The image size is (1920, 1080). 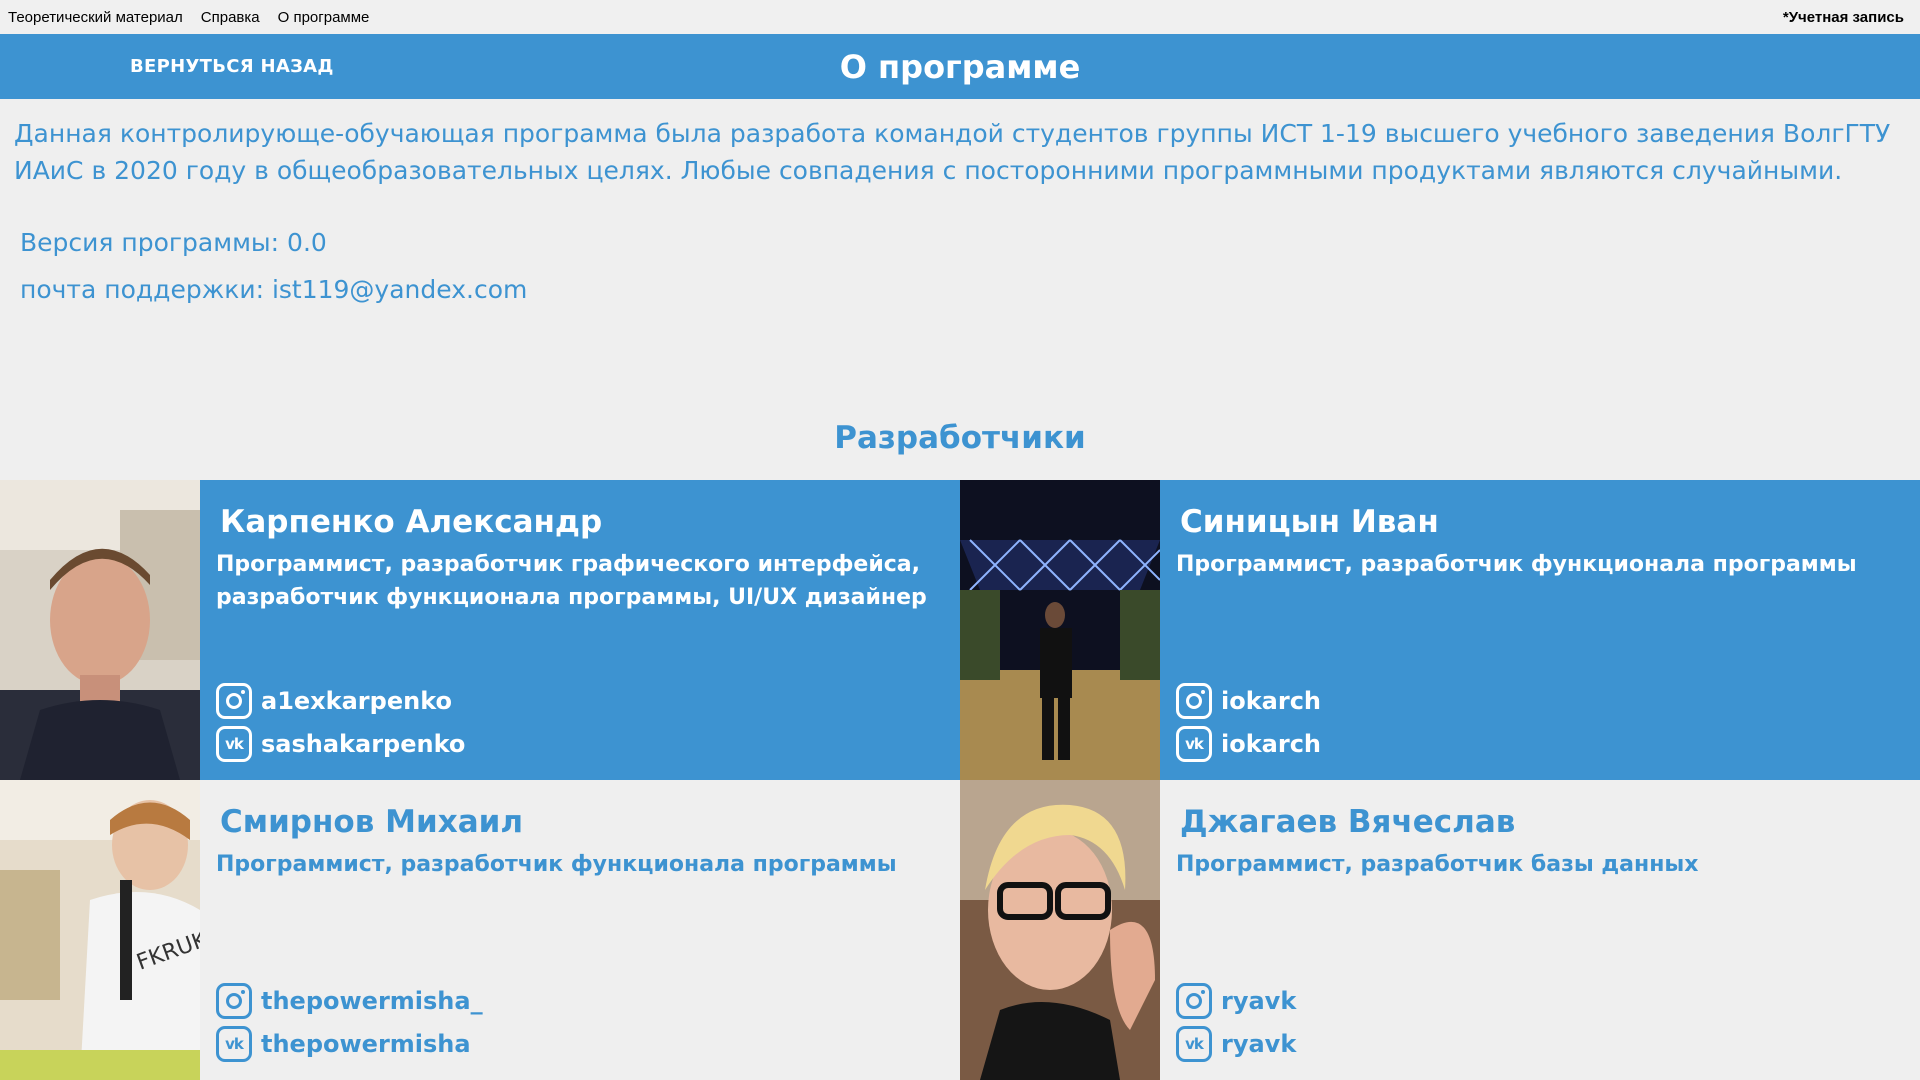 What do you see at coordinates (324, 17) in the screenshot?
I see `menu-item-about: О программе` at bounding box center [324, 17].